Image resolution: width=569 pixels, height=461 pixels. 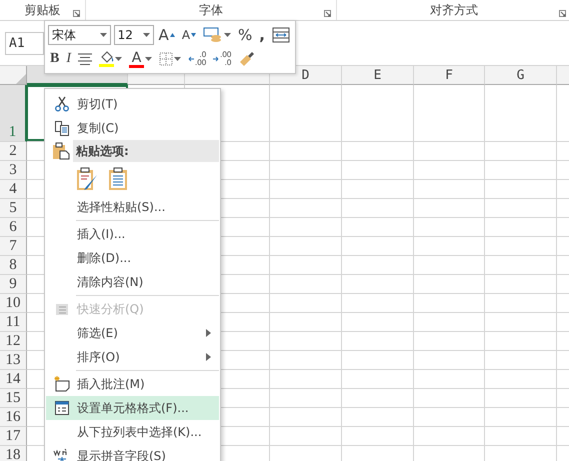 I want to click on ribbon-group-label: 字体, so click(x=211, y=10).